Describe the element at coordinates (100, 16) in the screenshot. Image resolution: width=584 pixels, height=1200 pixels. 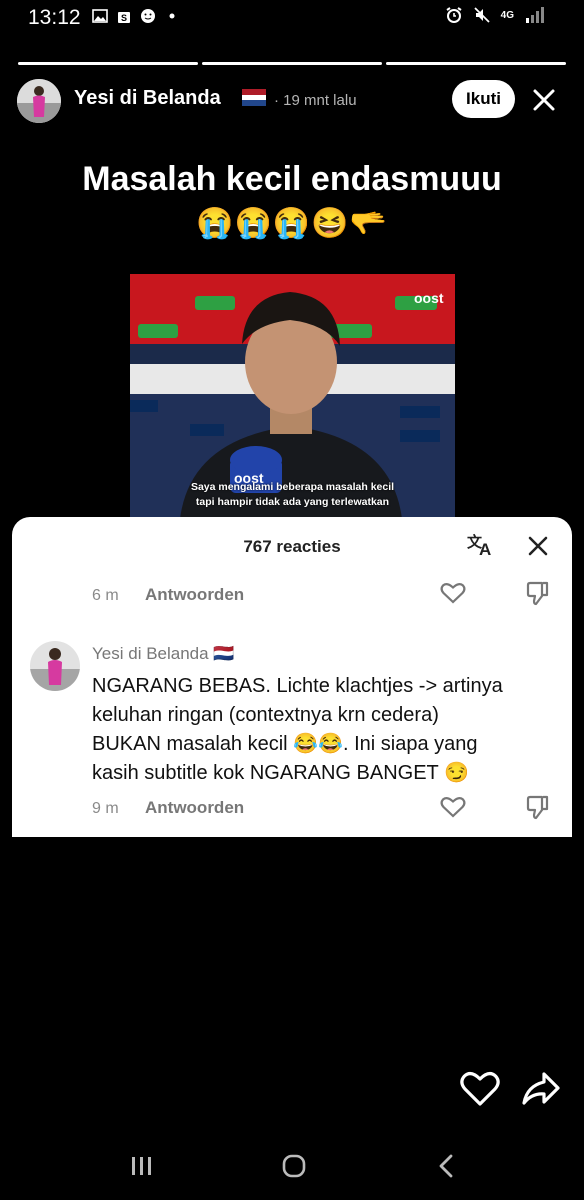
I see `image-icon` at that location.